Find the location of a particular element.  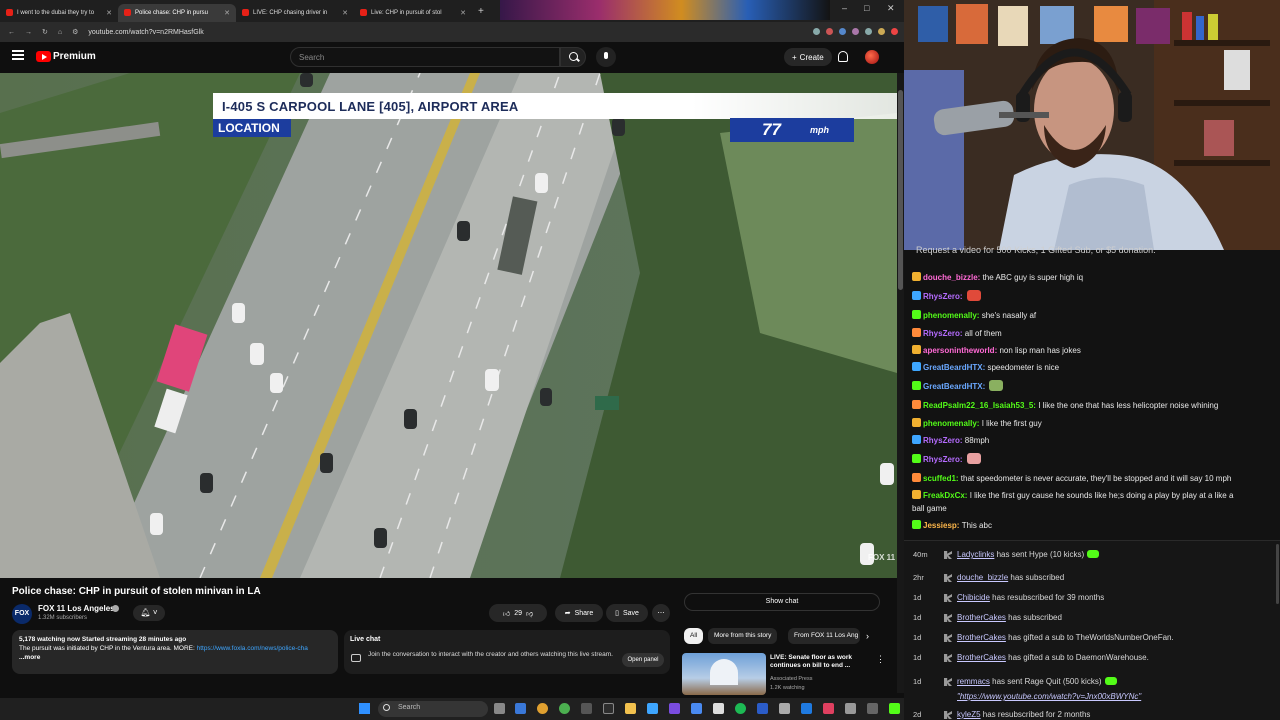

chat-username: FreakDxCx: is located at coordinates (946, 495).